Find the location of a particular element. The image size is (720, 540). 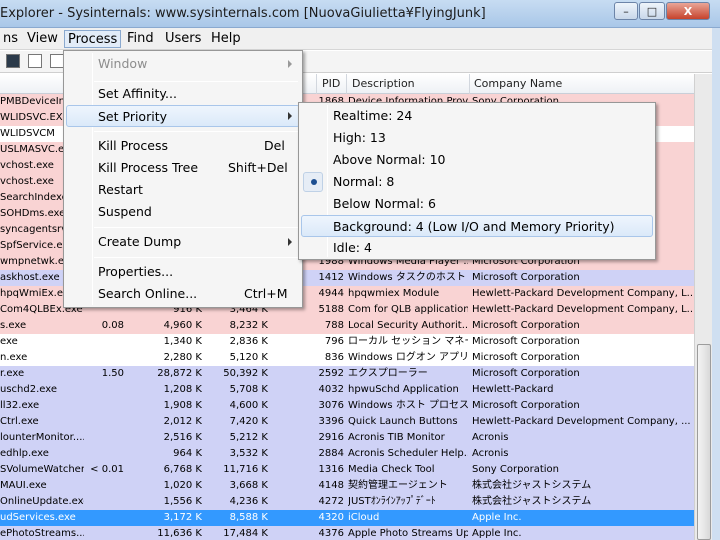

menu-item-label: Below Normal: 6 is located at coordinates (384, 203).